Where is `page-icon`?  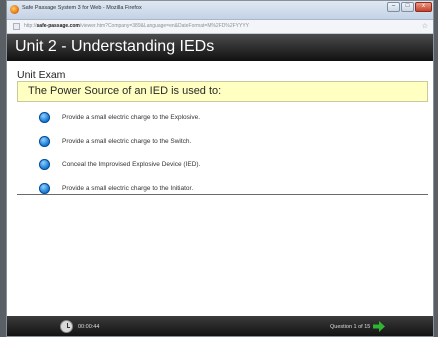 page-icon is located at coordinates (16, 26).